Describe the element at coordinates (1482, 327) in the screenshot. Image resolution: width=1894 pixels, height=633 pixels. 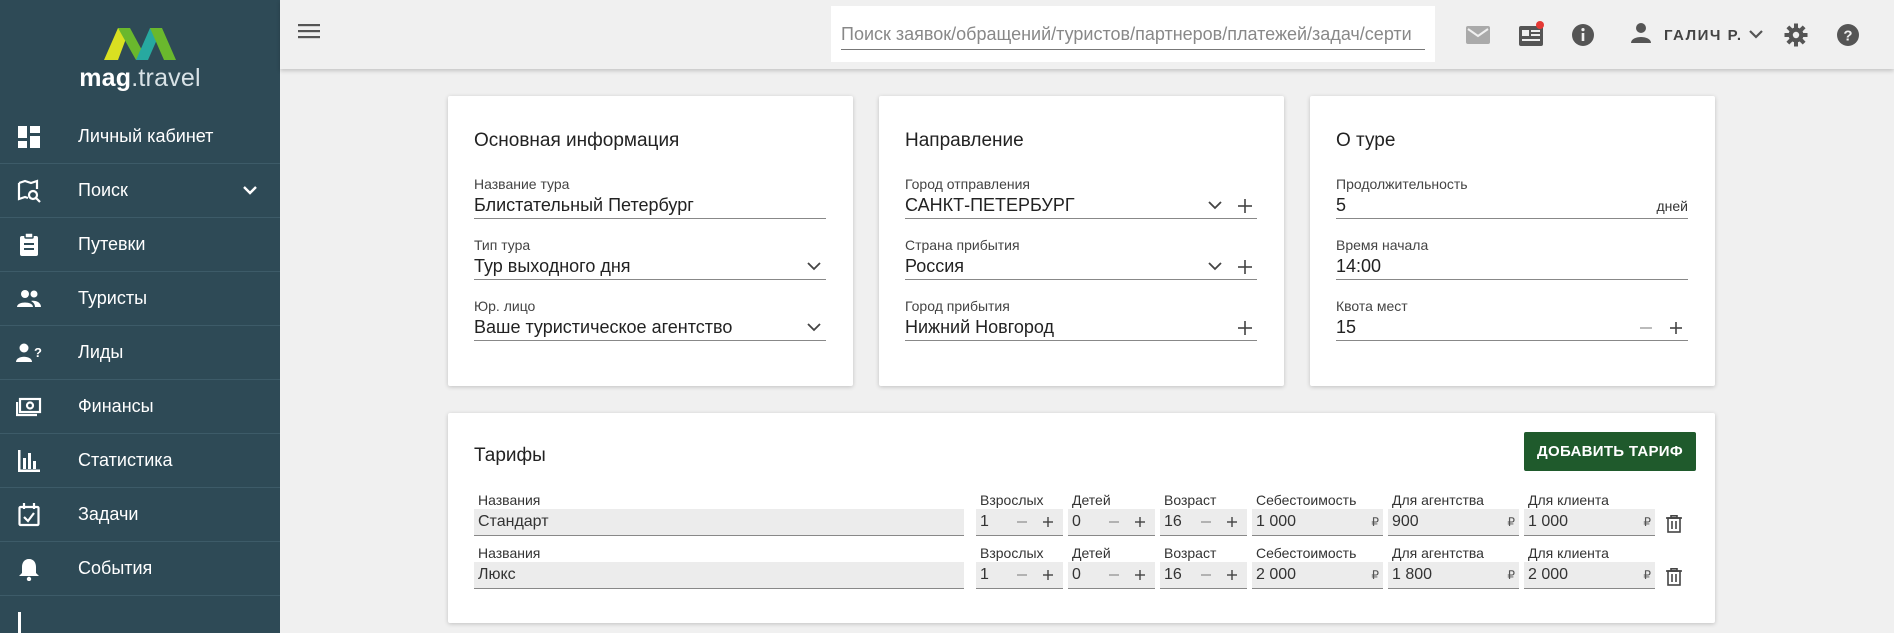
I see `quota-value: 15` at that location.